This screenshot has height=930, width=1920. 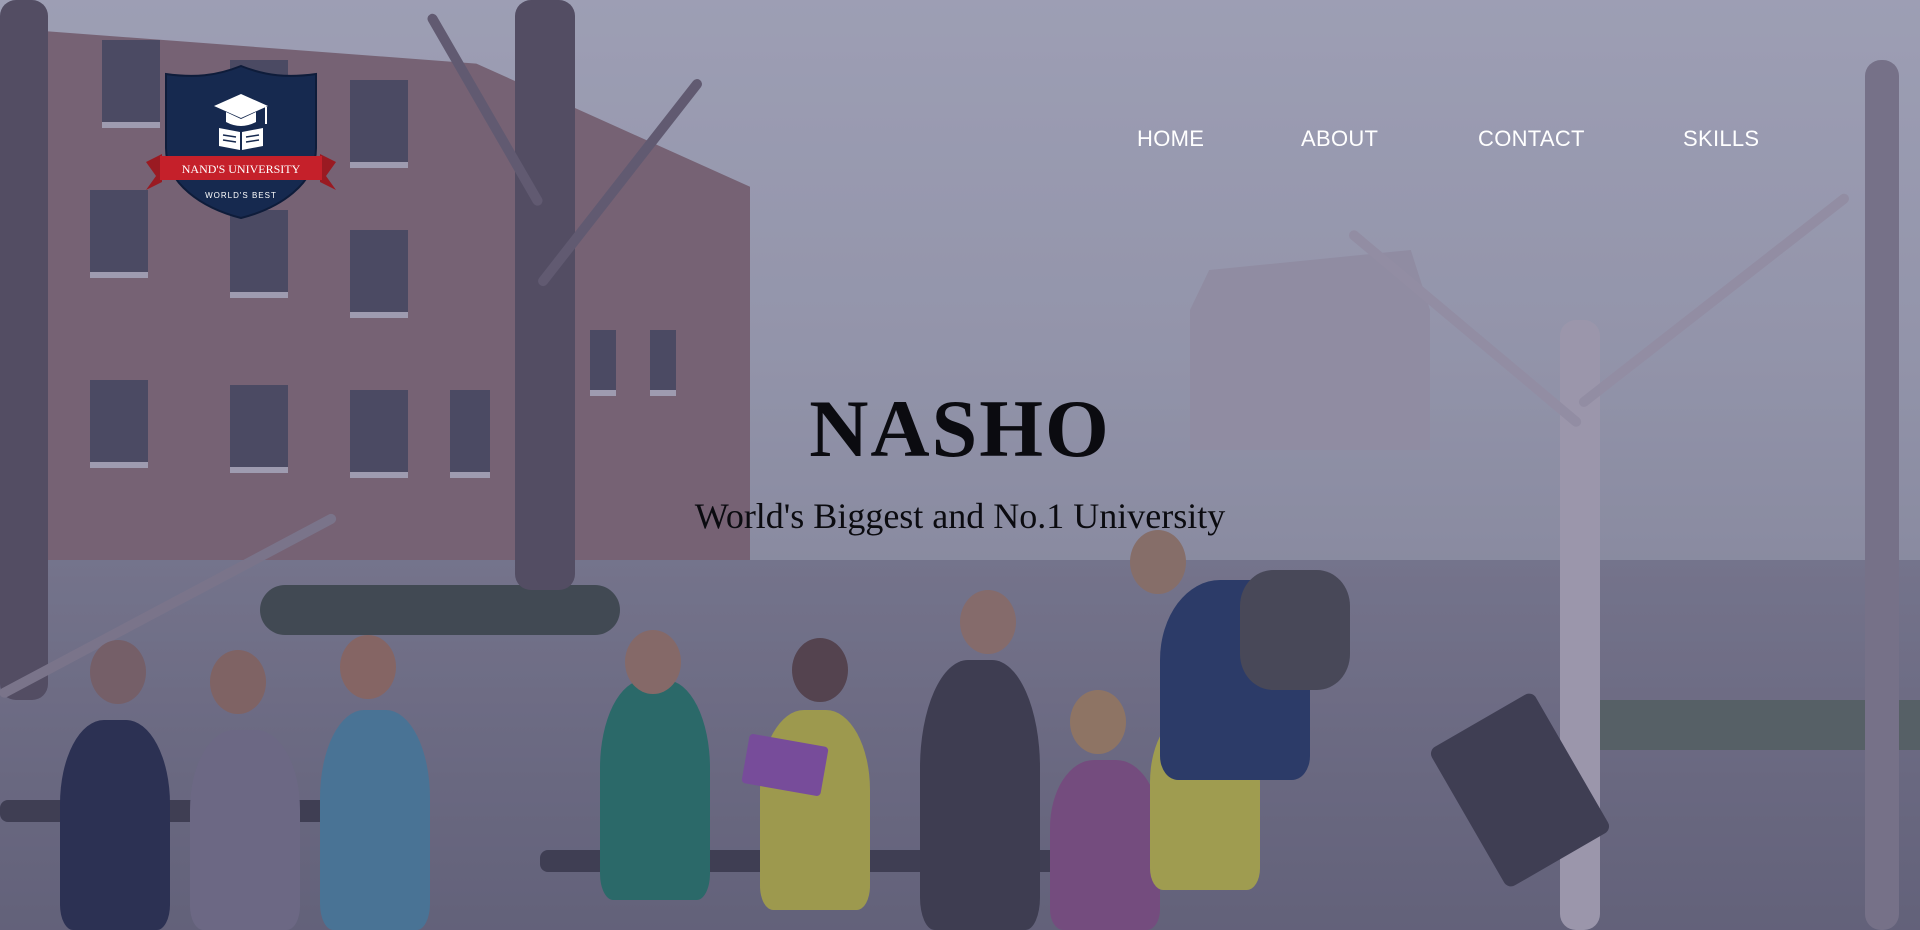 I want to click on nav-link-contact: CONTACT, so click(x=1543, y=139).